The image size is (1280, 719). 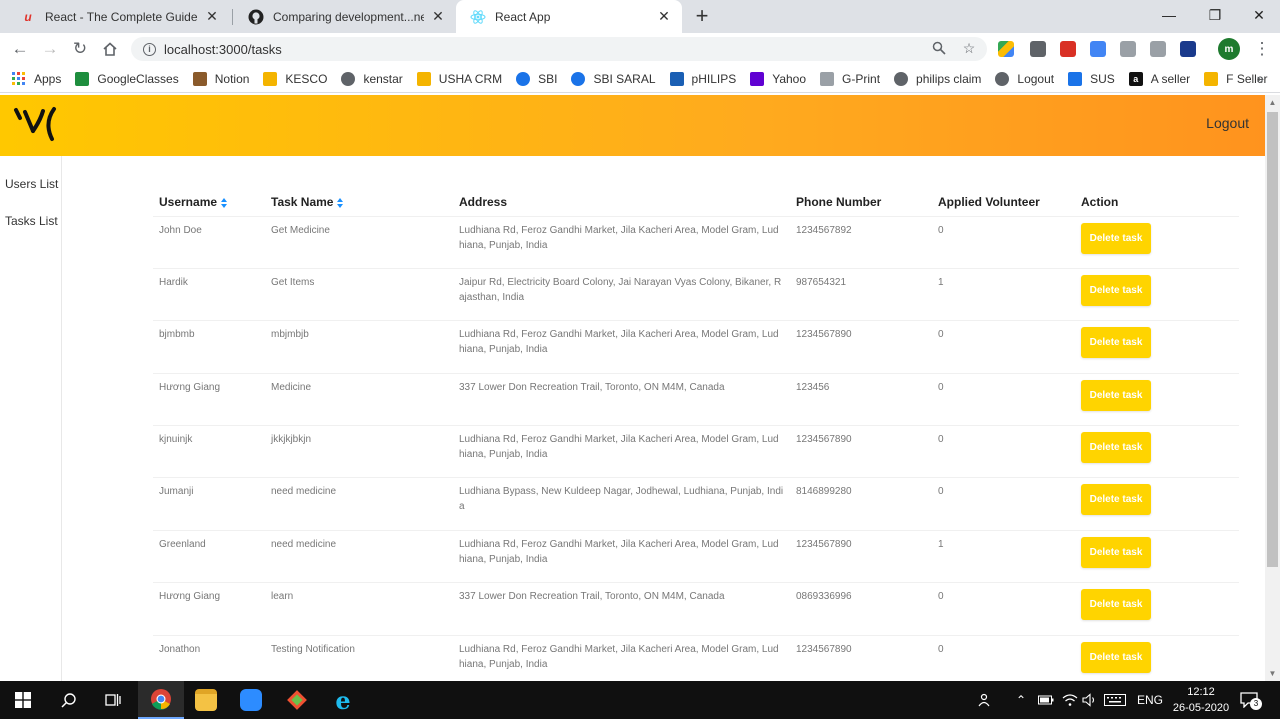 What do you see at coordinates (1046, 700) in the screenshot?
I see `battery-icon` at bounding box center [1046, 700].